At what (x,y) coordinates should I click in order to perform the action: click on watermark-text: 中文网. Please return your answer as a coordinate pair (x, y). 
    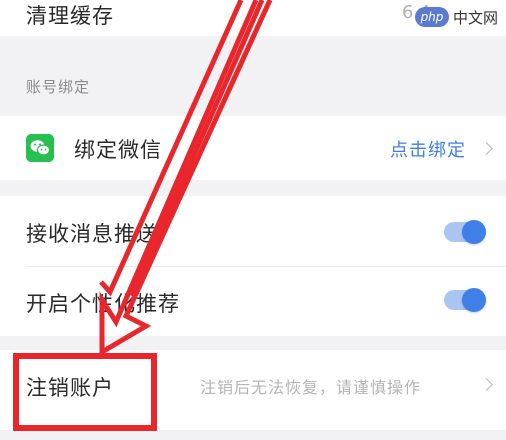
    Looking at the image, I should click on (475, 17).